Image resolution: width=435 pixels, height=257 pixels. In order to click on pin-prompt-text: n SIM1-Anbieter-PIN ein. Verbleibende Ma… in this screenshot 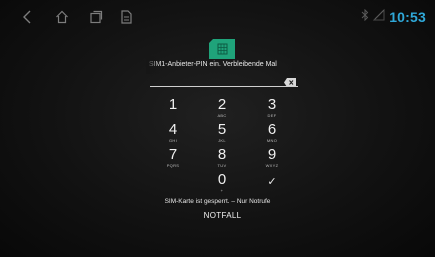, I will do `click(212, 64)`.